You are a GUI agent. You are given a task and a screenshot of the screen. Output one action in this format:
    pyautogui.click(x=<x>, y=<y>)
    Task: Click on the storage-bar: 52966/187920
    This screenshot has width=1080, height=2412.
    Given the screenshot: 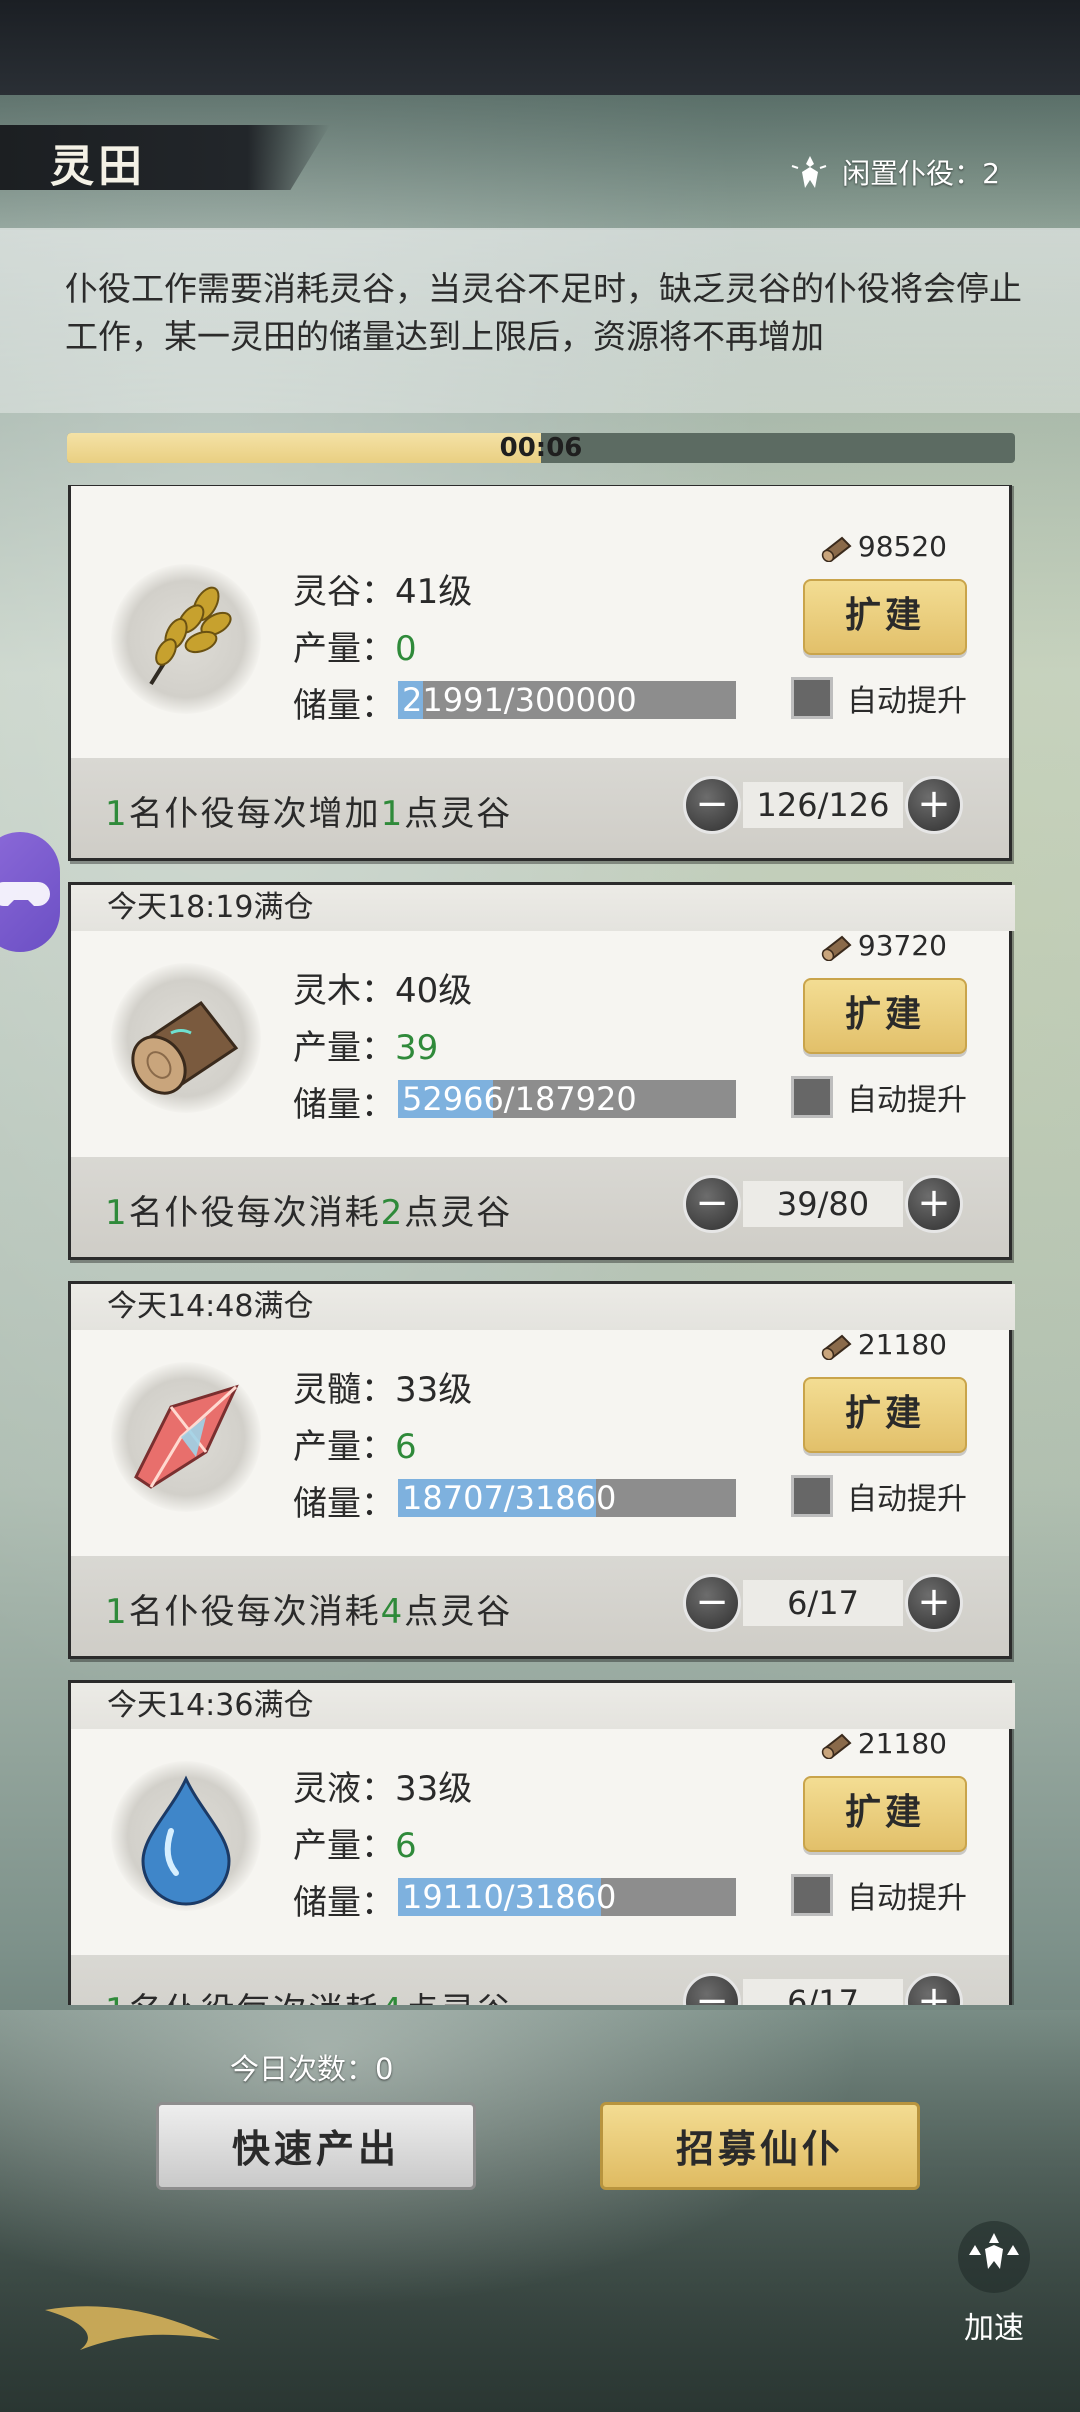 What is the action you would take?
    pyautogui.click(x=567, y=1099)
    